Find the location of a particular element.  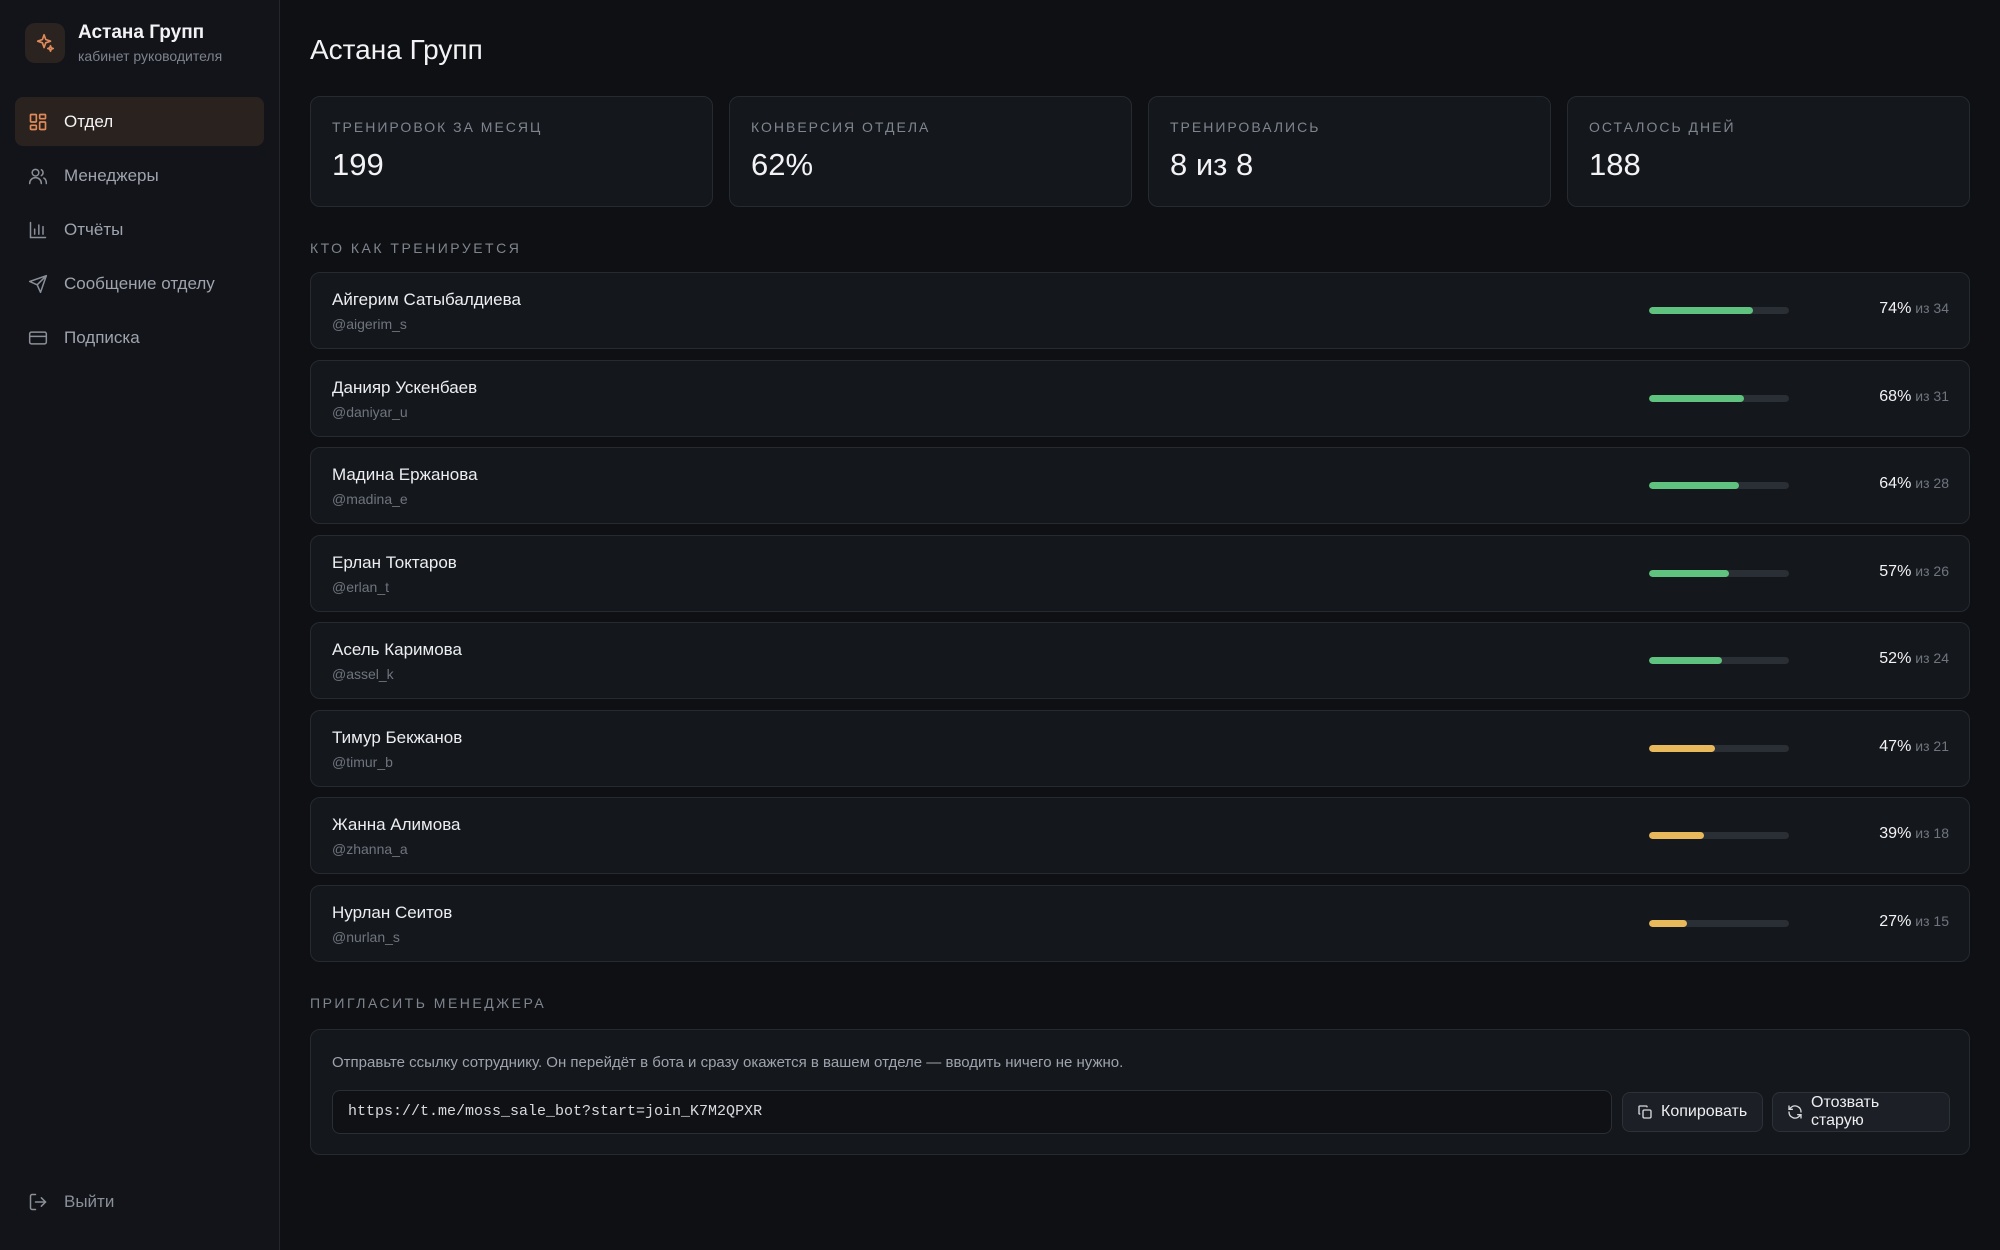

revoke-button: Отозвать старую is located at coordinates (1861, 1112).